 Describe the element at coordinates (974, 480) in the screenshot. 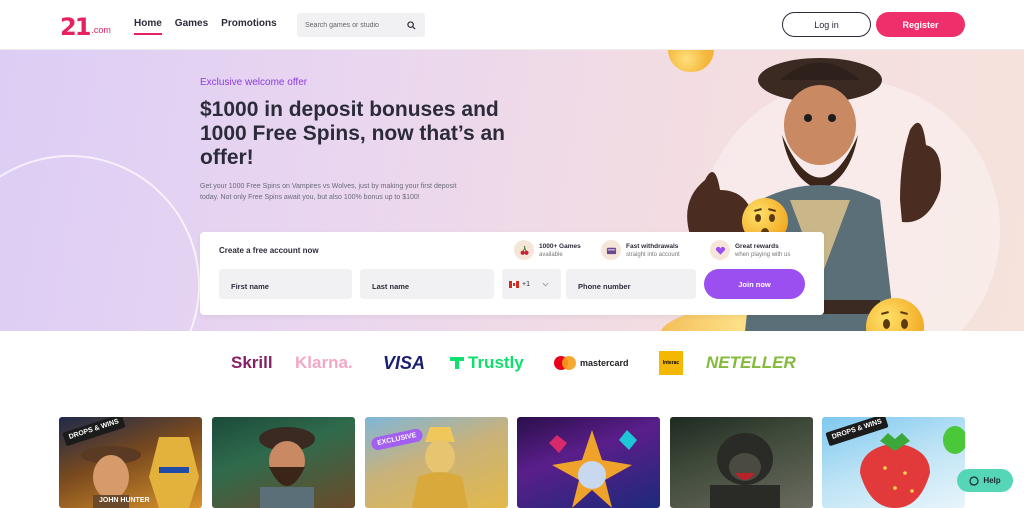

I see `chat-bubble-icon` at that location.